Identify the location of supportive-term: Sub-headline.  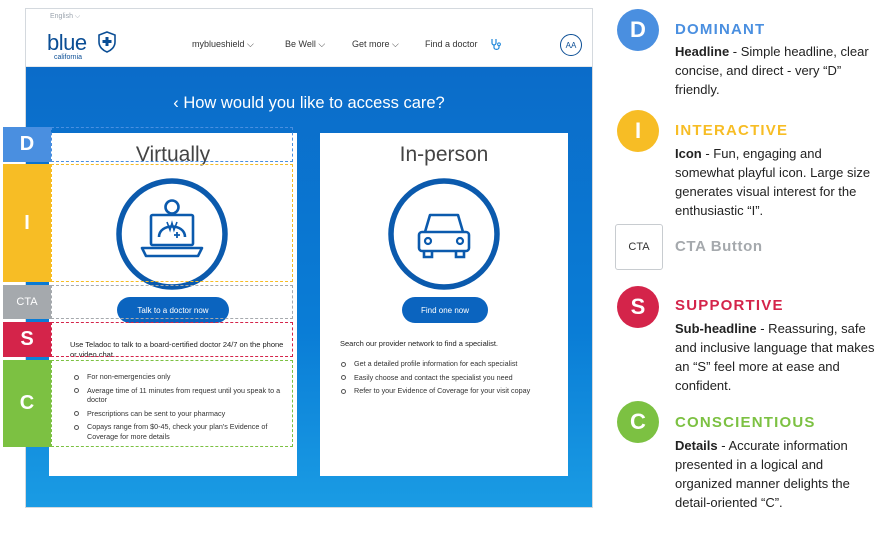
(716, 328).